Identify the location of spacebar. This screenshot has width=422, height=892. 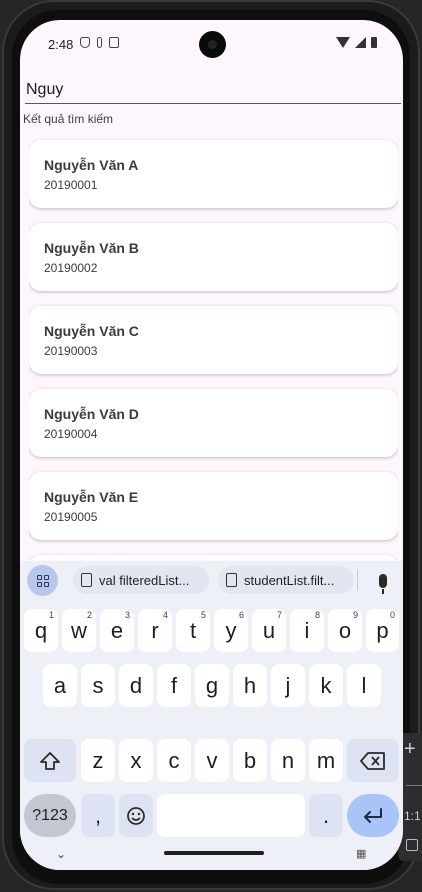
(231, 815).